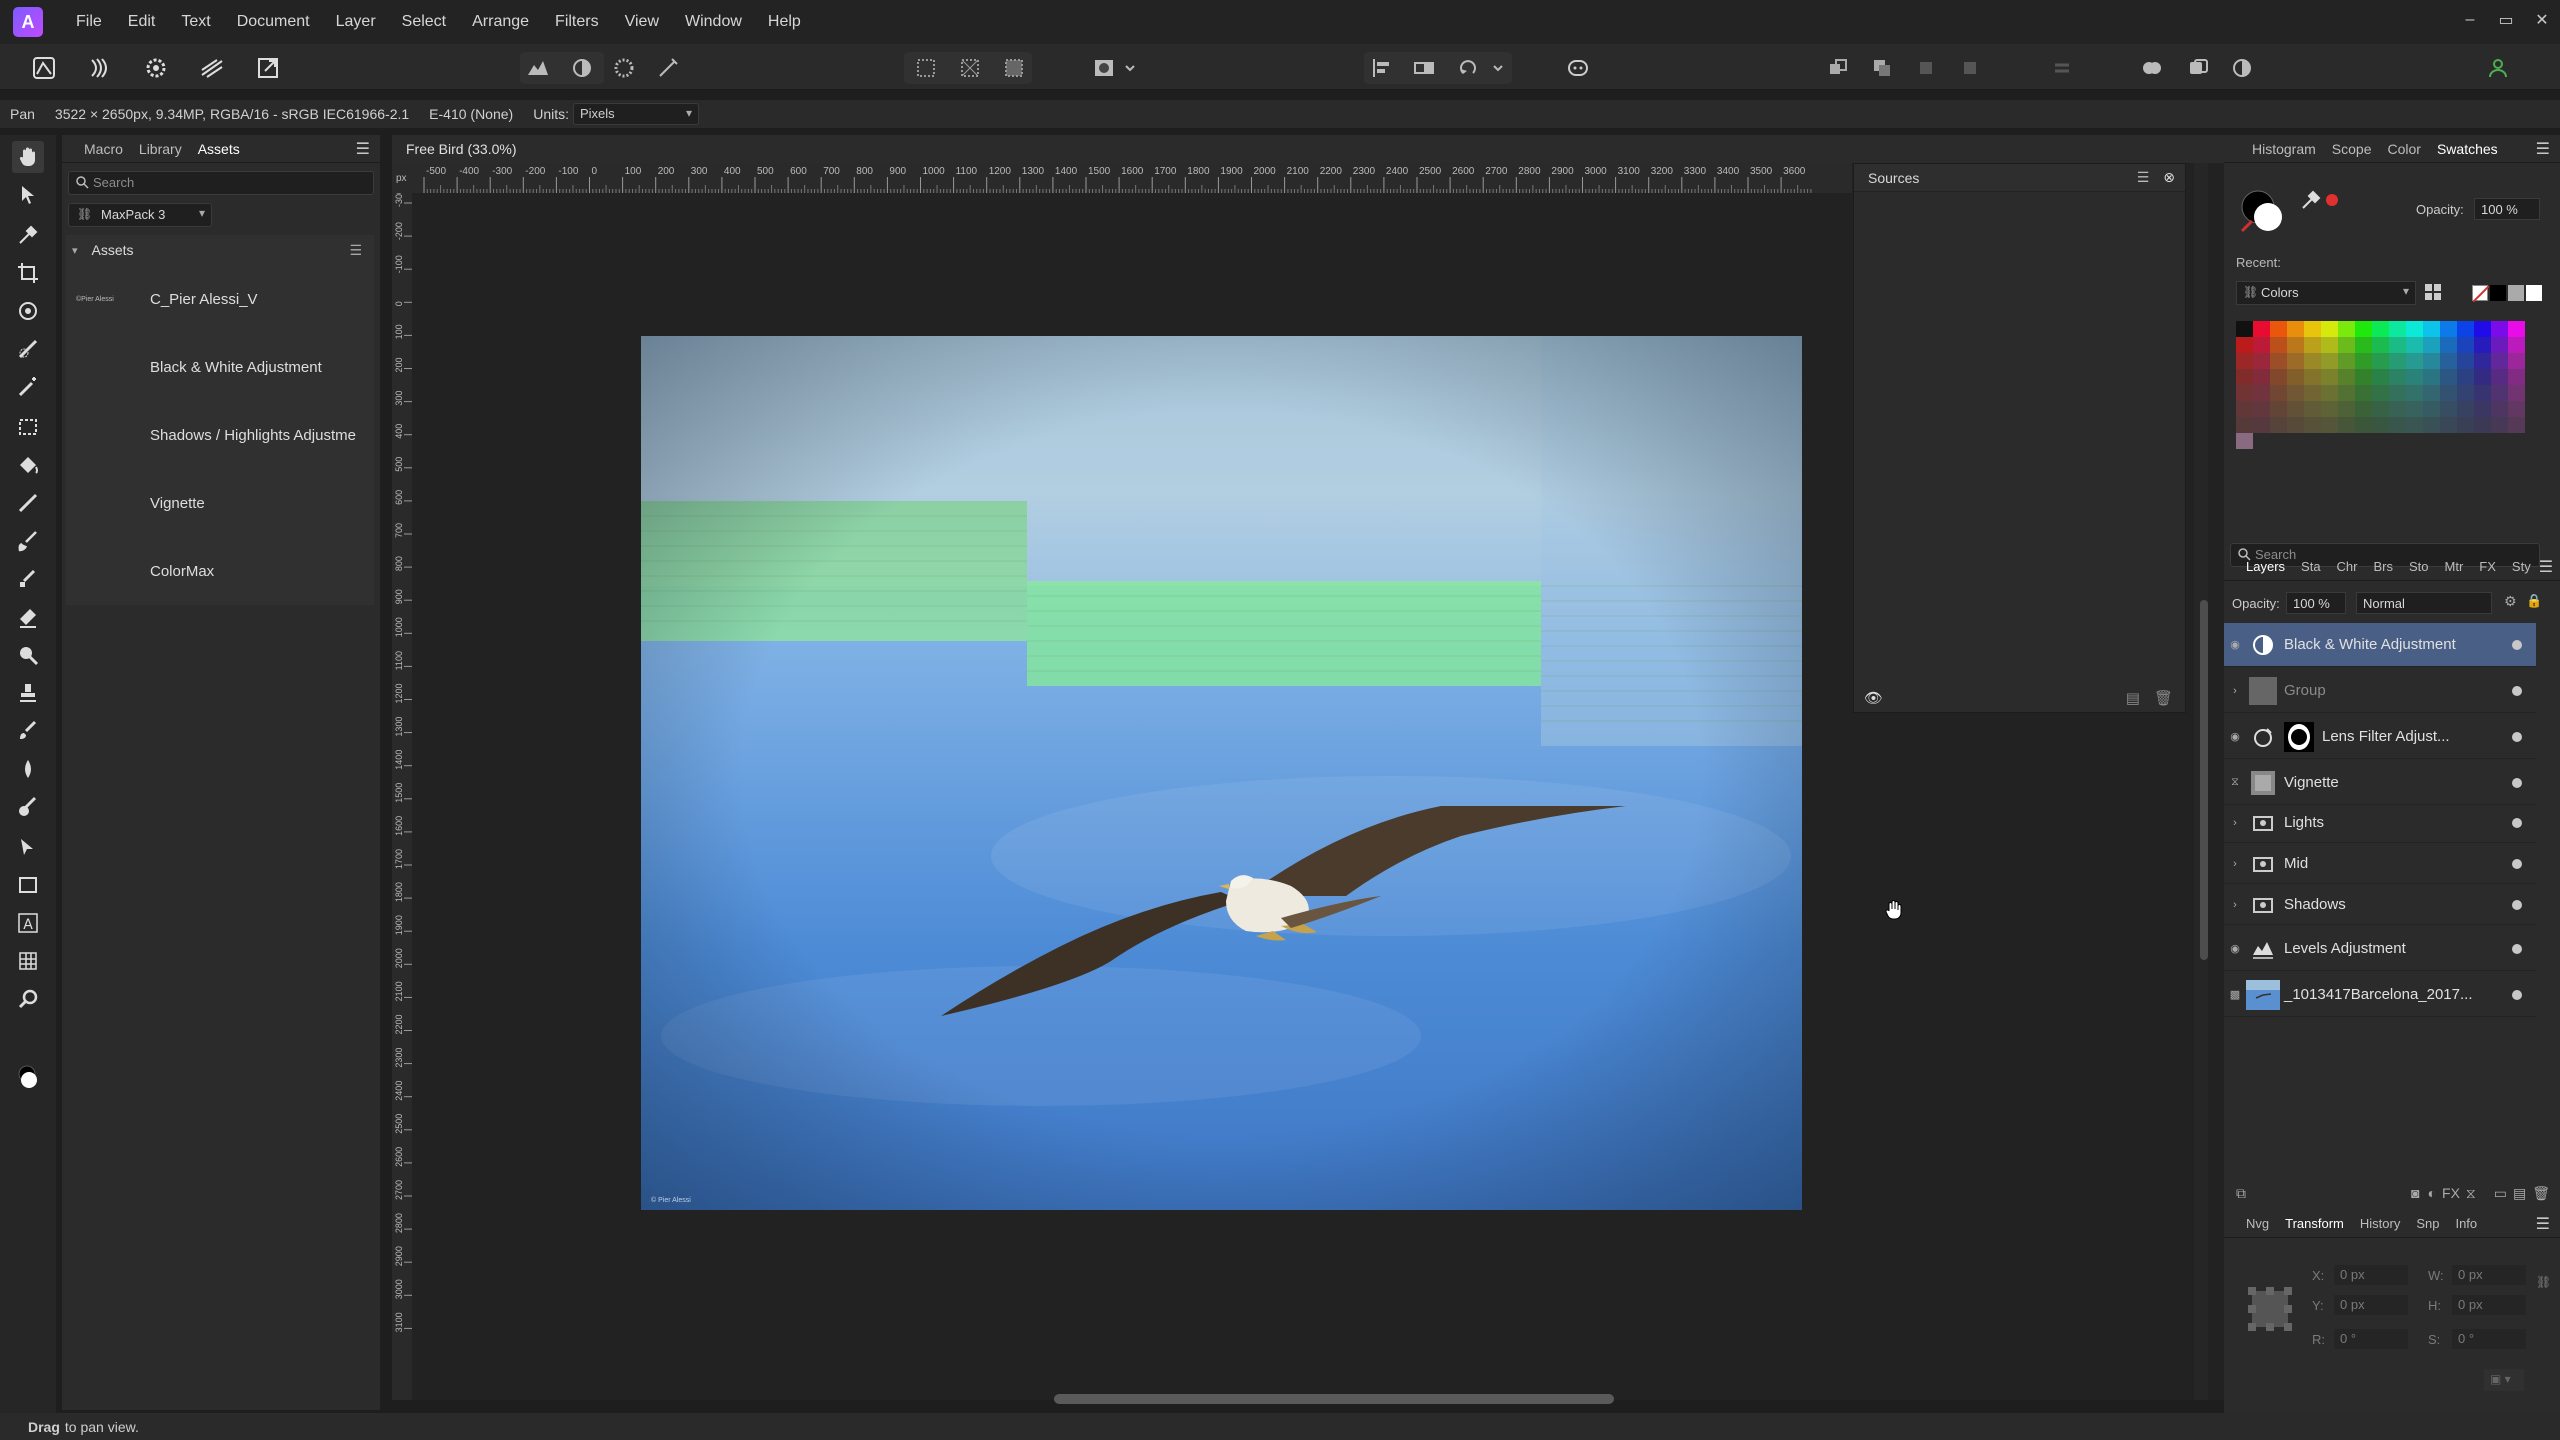 This screenshot has height=1440, width=2560. I want to click on opacity-input: 100 %, so click(2507, 209).